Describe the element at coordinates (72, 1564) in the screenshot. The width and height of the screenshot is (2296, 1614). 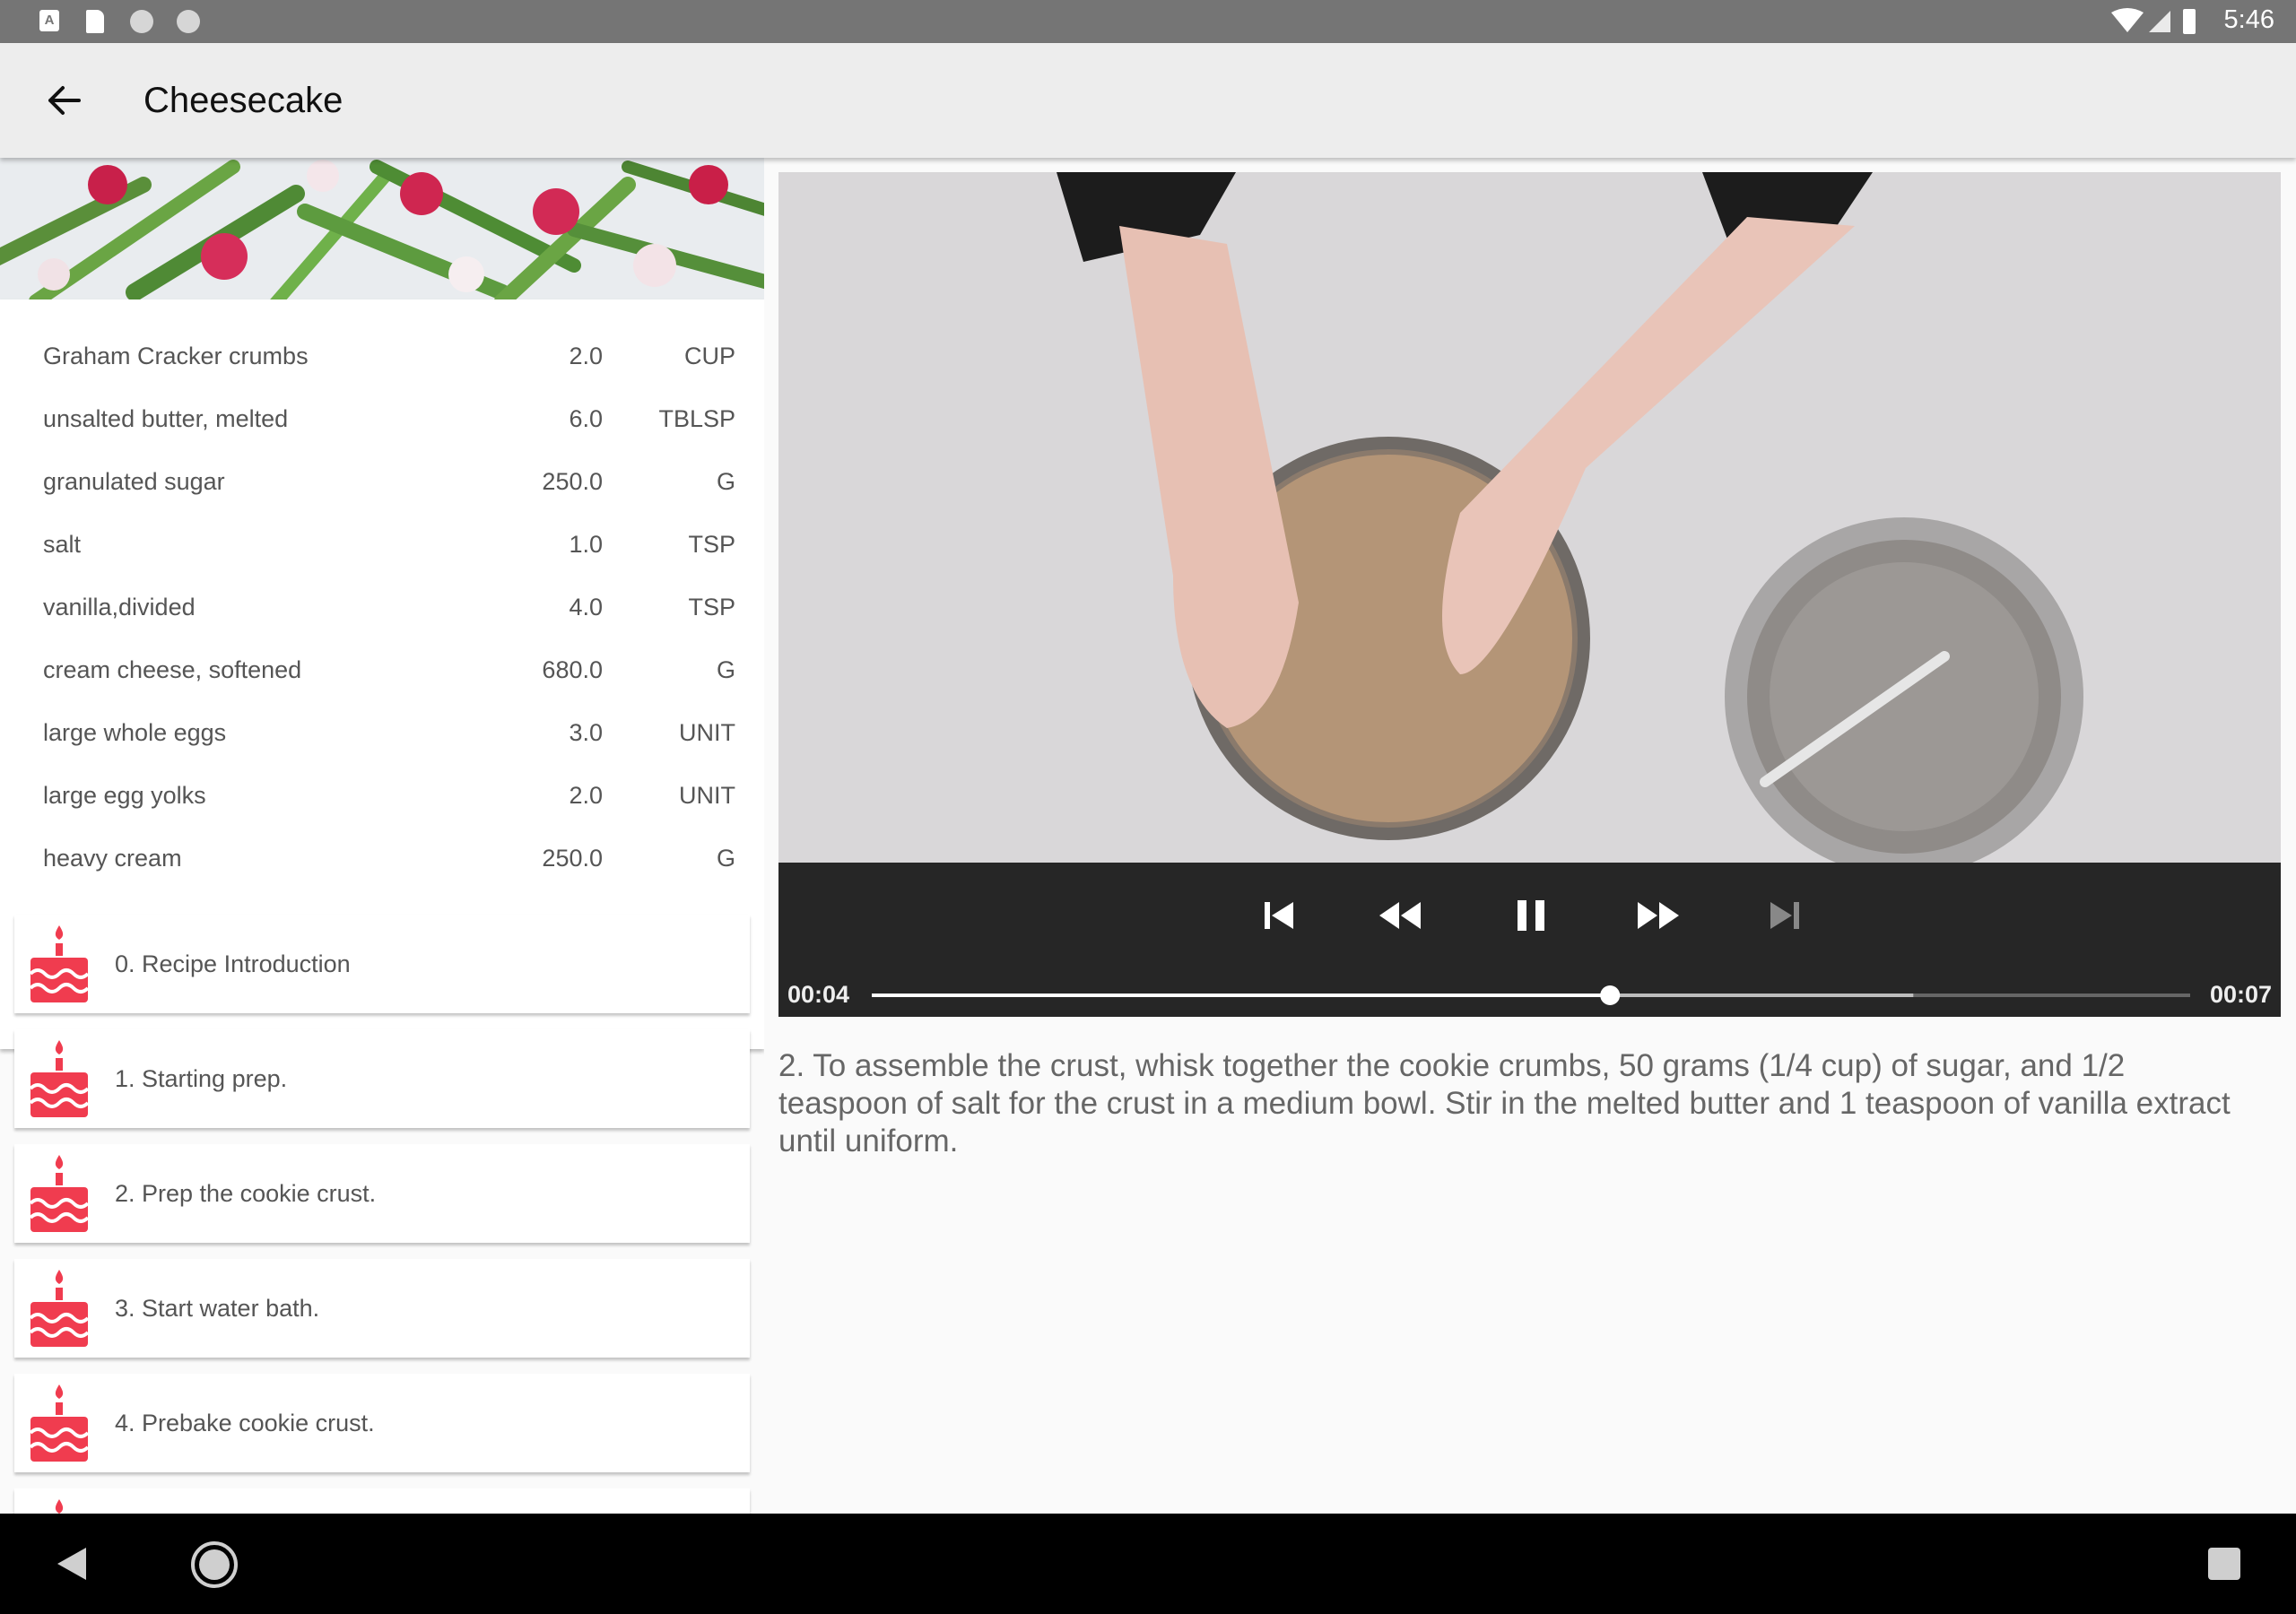
I see `nav-back-icon` at that location.